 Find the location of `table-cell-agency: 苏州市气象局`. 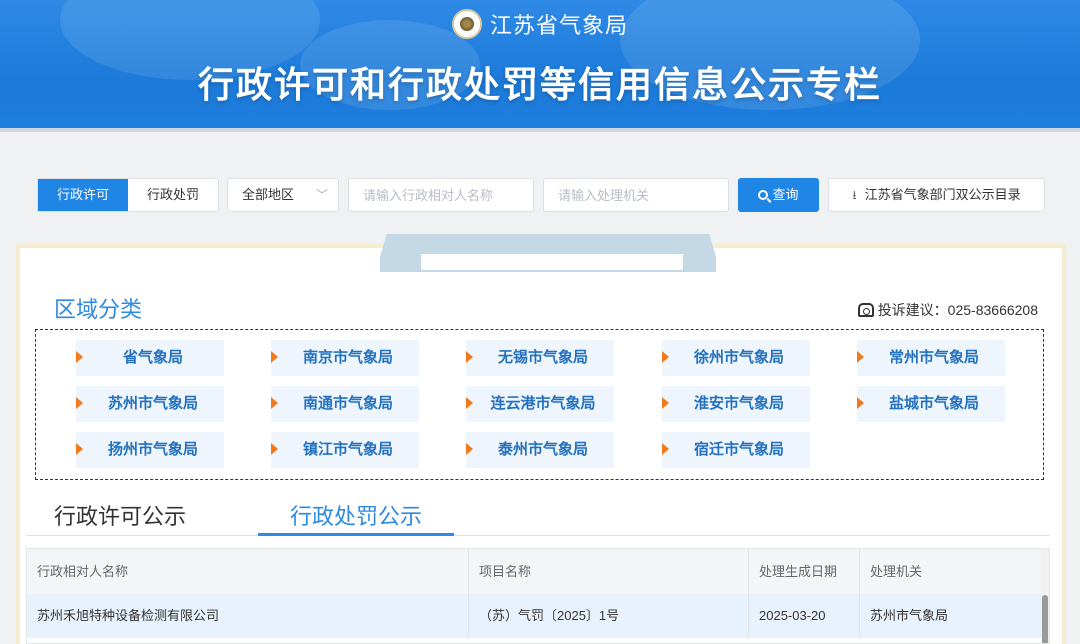

table-cell-agency: 苏州市气象局 is located at coordinates (909, 615).